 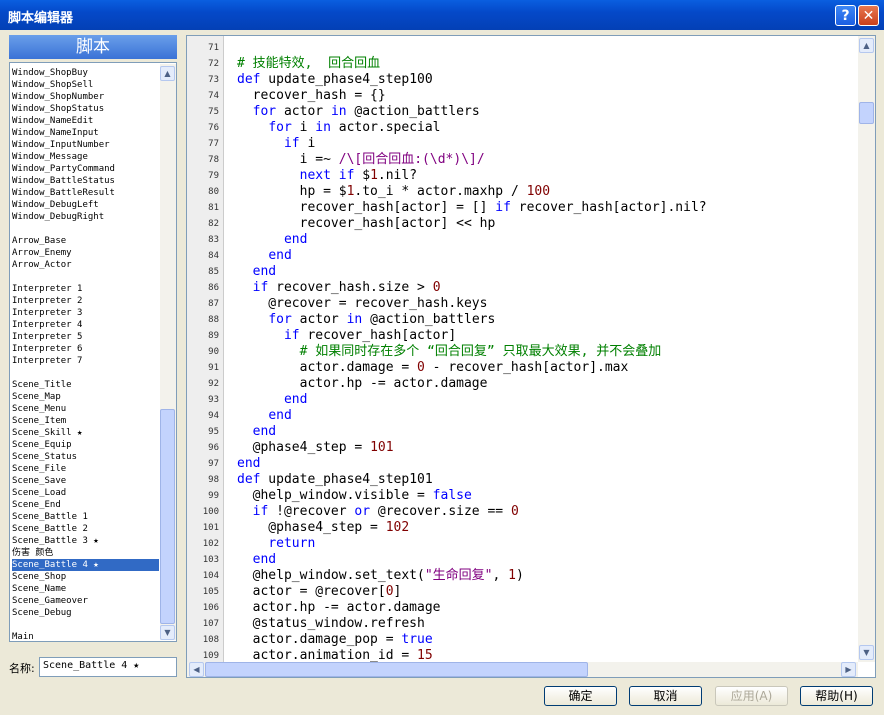 I want to click on list-item: Scene_File, so click(x=85, y=469).